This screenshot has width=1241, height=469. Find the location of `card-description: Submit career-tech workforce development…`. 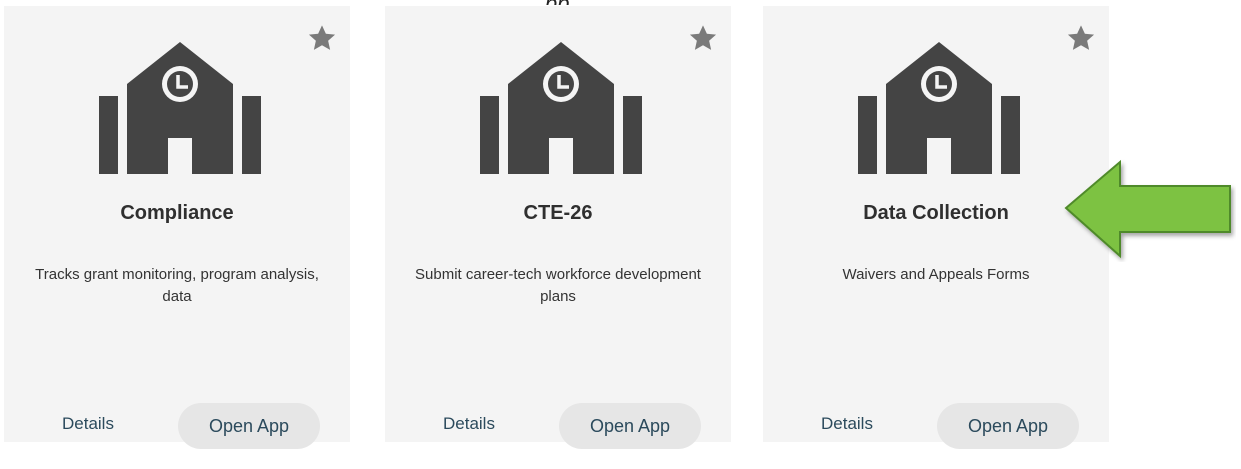

card-description: Submit career-tech workforce development… is located at coordinates (558, 285).